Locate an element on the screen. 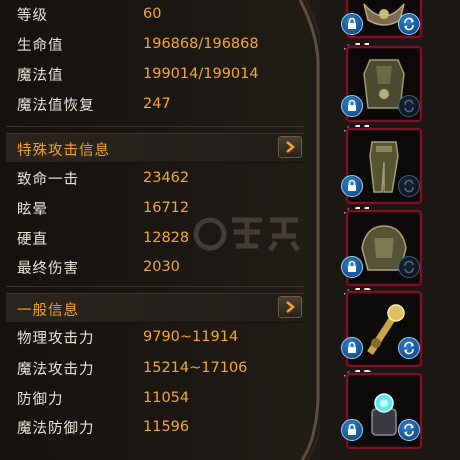 This screenshot has width=460, height=460. stat-label: 硬直 is located at coordinates (32, 239).